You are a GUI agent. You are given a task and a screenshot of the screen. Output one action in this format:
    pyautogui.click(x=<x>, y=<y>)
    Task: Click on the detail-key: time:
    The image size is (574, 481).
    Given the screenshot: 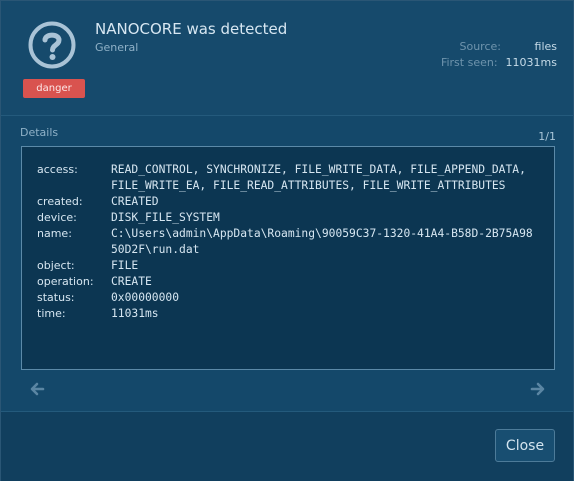 What is the action you would take?
    pyautogui.click(x=51, y=313)
    